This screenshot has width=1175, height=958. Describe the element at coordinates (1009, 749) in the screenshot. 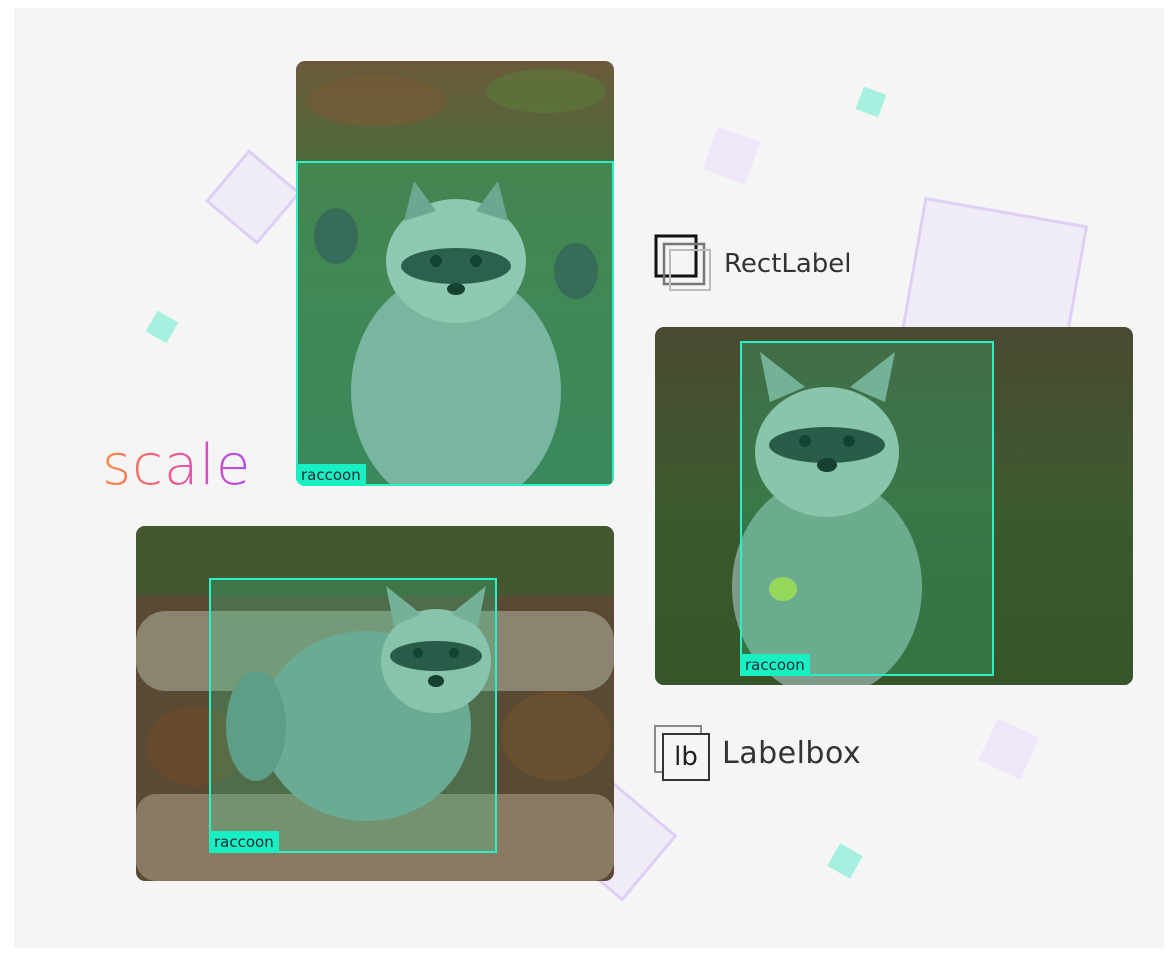

I see `decor-square-right-low` at that location.